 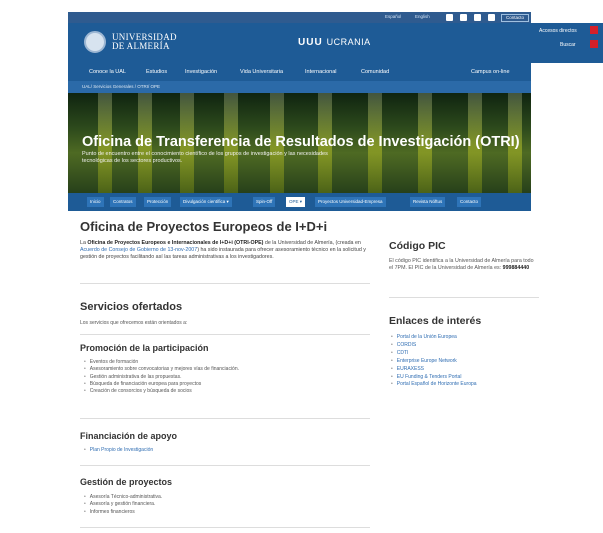 What do you see at coordinates (201, 72) in the screenshot?
I see `nav-item-investigacion: Investigación` at bounding box center [201, 72].